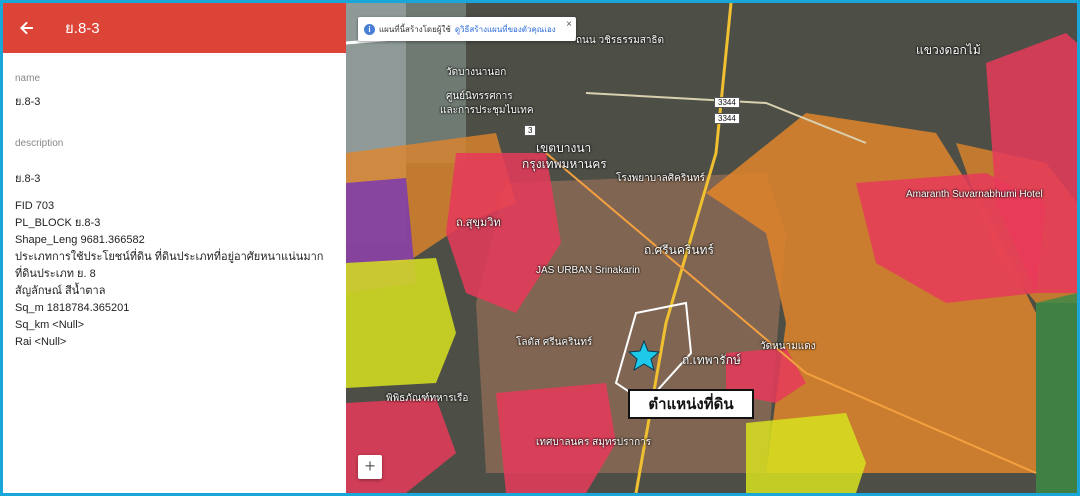 The height and width of the screenshot is (496, 1080). I want to click on map-label: Amaranth Suvarnabhumi Hotel, so click(974, 194).